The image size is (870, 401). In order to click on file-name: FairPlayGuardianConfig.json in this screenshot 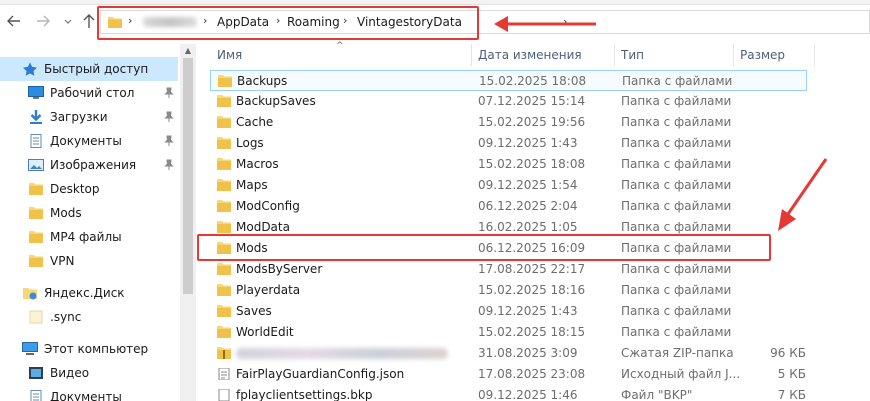, I will do `click(320, 374)`.